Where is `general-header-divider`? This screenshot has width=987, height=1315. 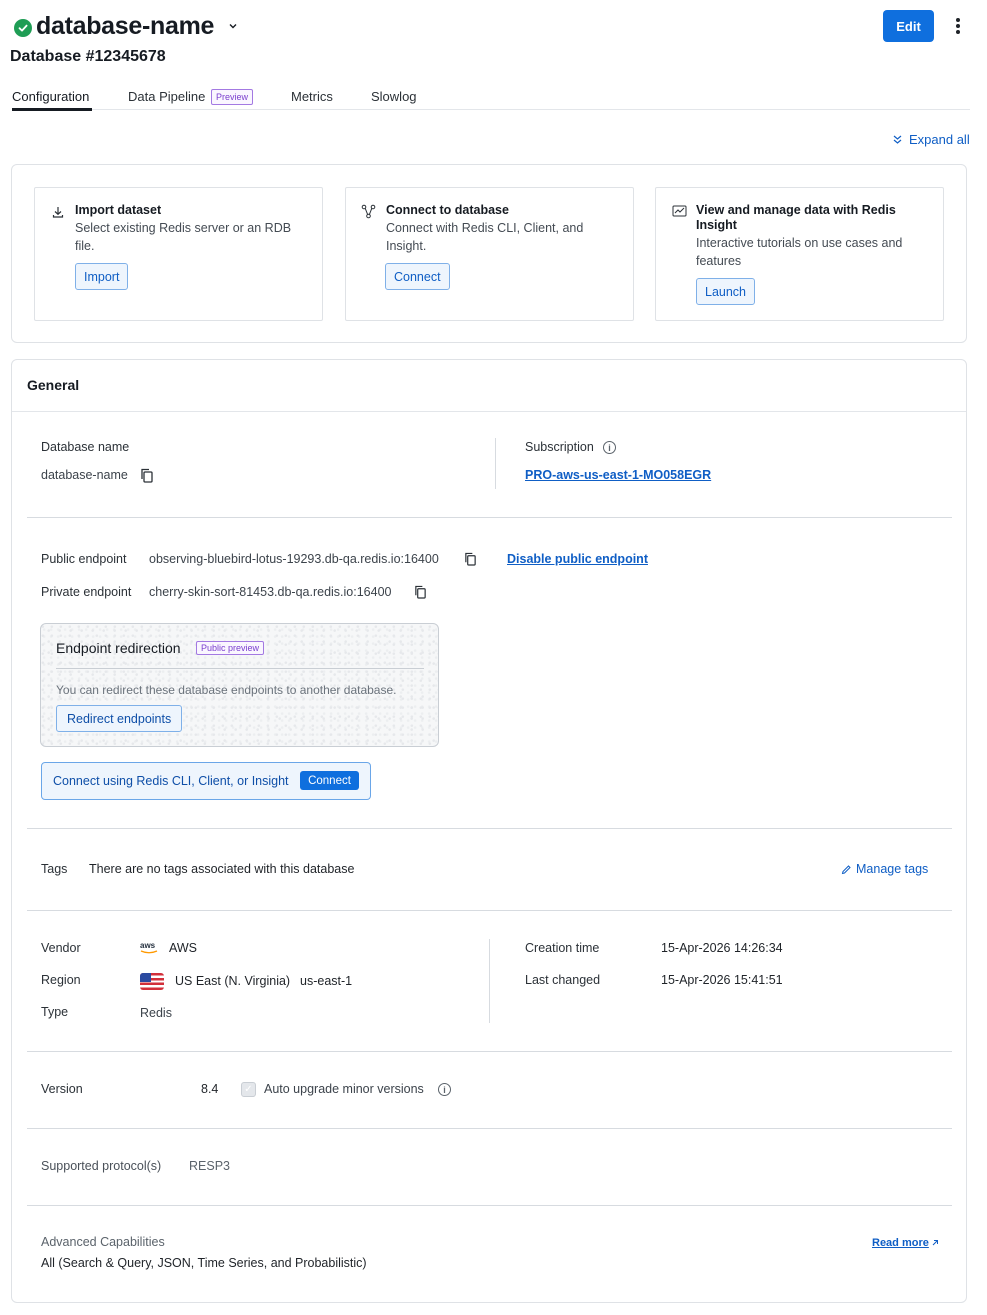 general-header-divider is located at coordinates (489, 411).